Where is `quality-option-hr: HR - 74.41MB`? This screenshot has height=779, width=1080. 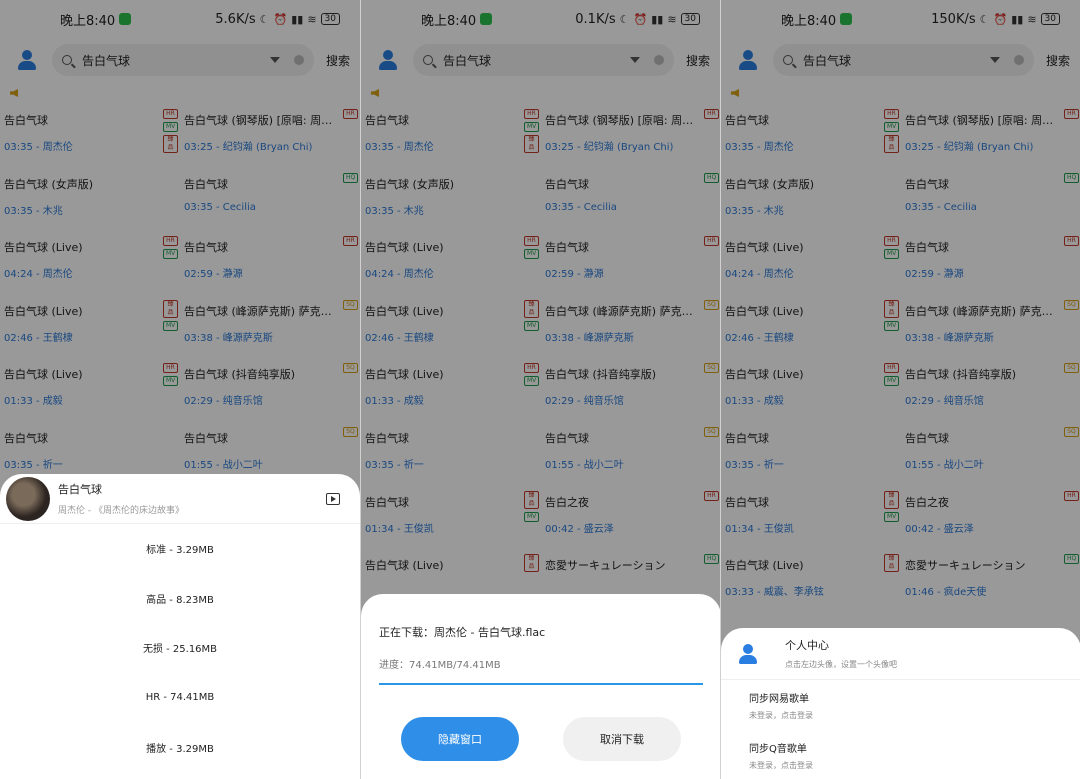
quality-option-hr: HR - 74.41MB is located at coordinates (180, 698).